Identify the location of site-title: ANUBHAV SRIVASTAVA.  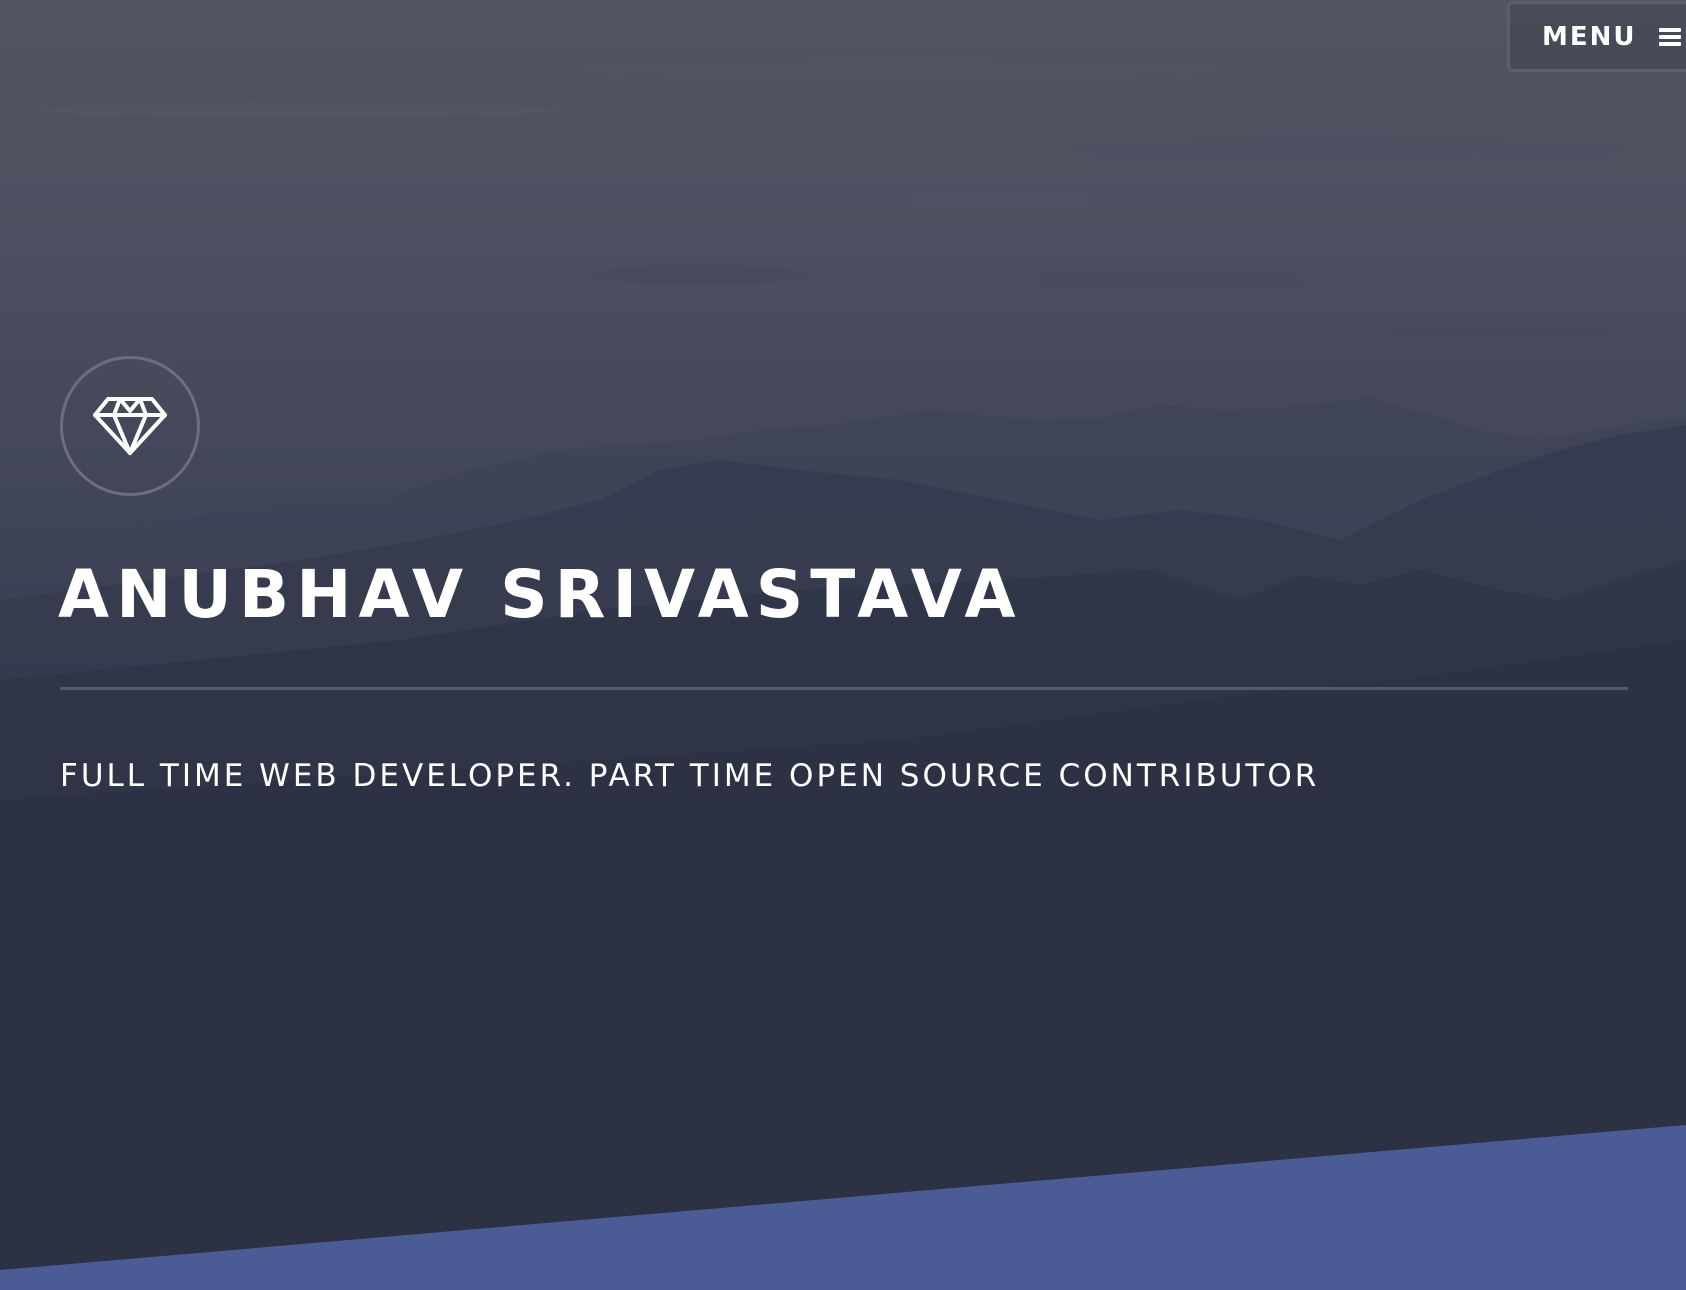
(540, 594).